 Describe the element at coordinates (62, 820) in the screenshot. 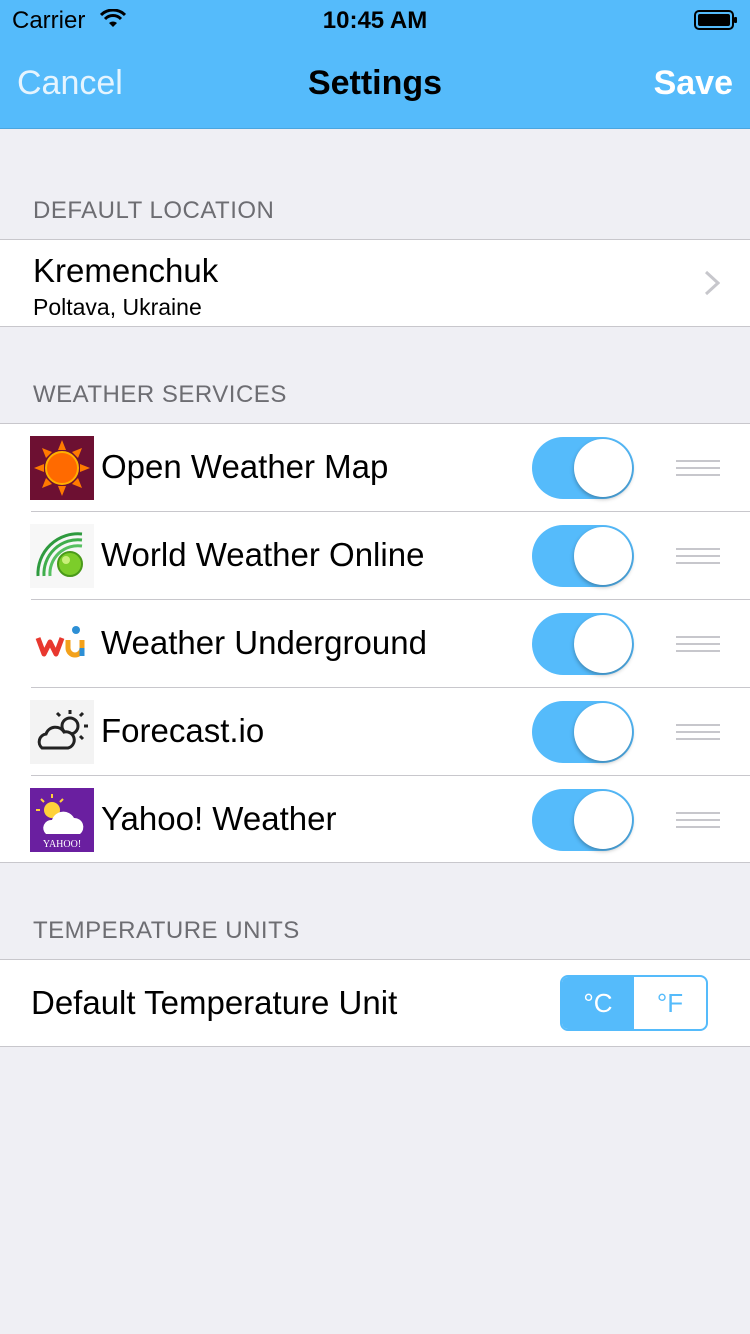

I see `yahoo-weather-icon: YAHOO!` at that location.